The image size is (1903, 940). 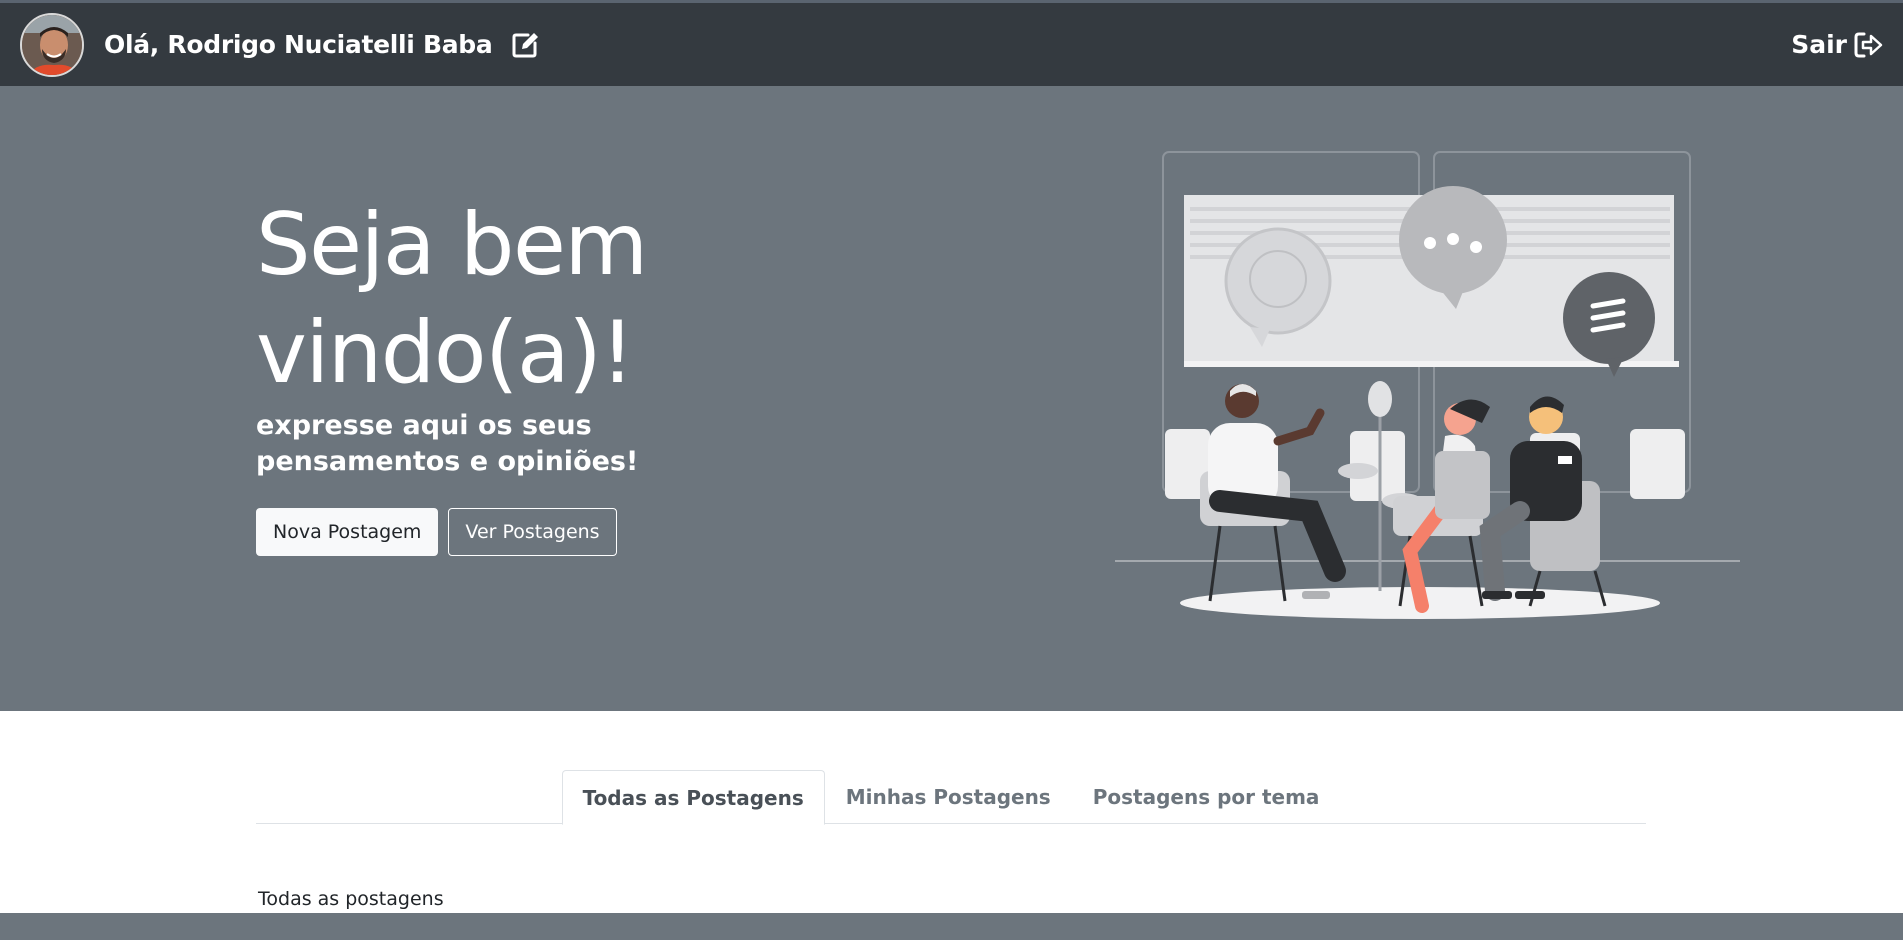 I want to click on edit-icon, so click(x=525, y=45).